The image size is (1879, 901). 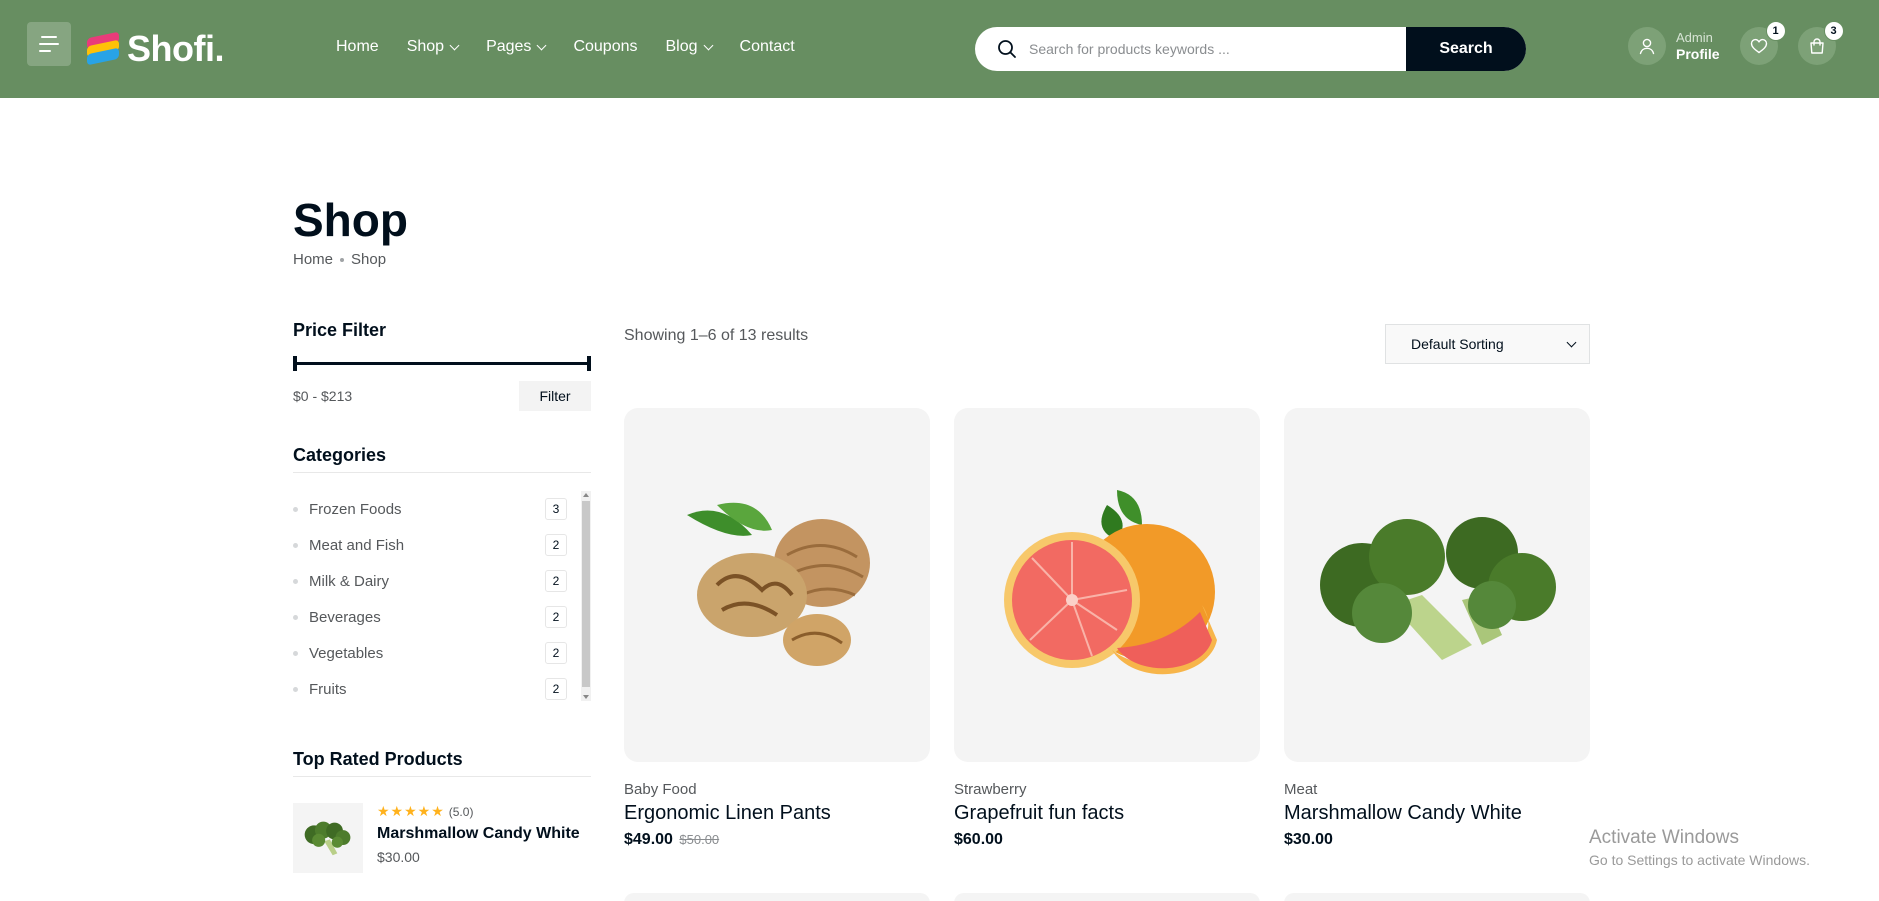 I want to click on breadcrumb: Home Shop, so click(x=339, y=259).